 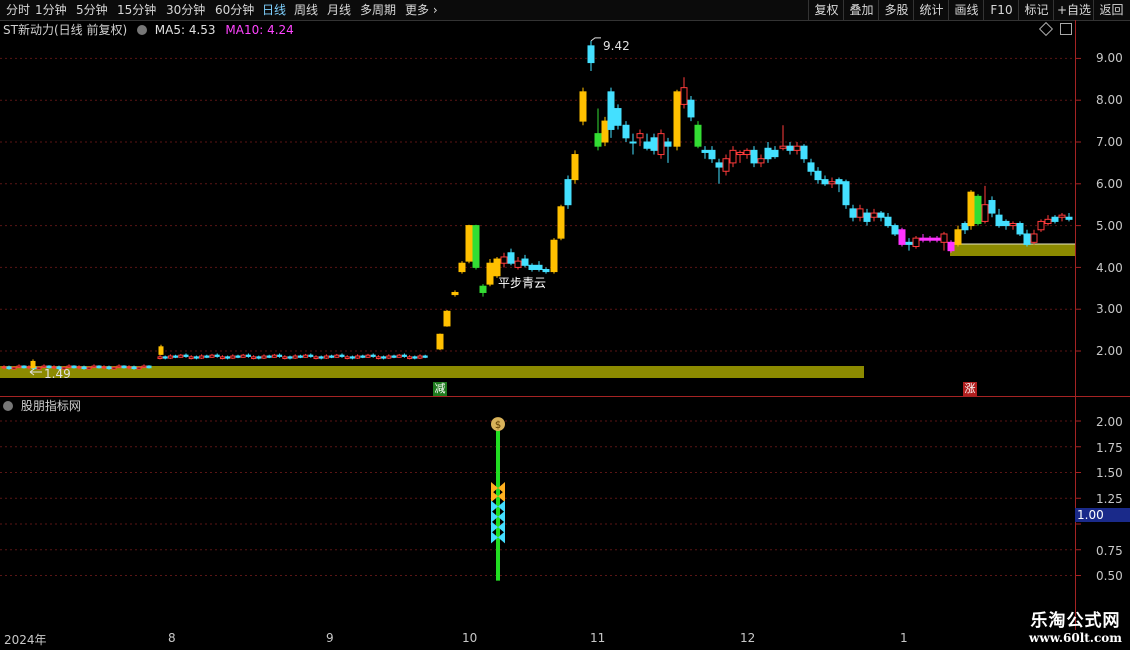 I want to click on date-label-jan: 1, so click(x=904, y=638).